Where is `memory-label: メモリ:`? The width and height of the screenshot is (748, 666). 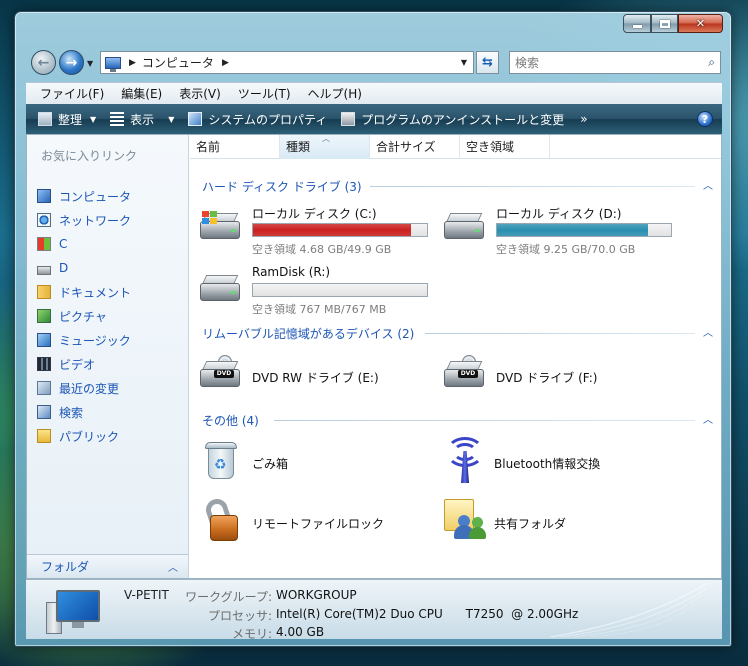 memory-label: メモリ: is located at coordinates (251, 634).